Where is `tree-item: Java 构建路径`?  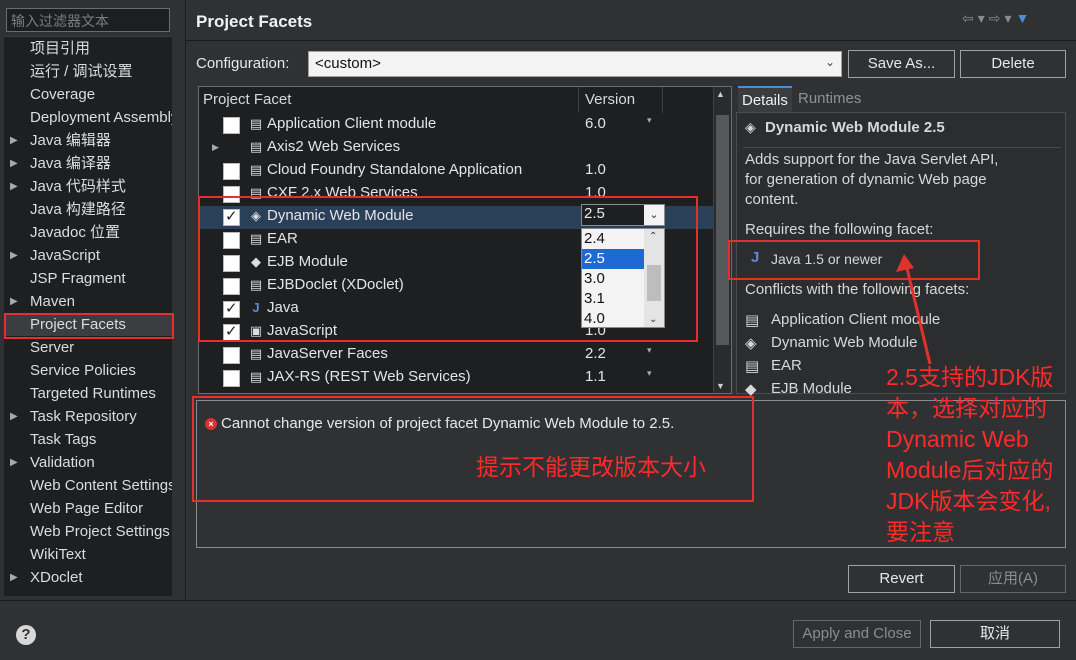
tree-item: Java 构建路径 is located at coordinates (88, 209).